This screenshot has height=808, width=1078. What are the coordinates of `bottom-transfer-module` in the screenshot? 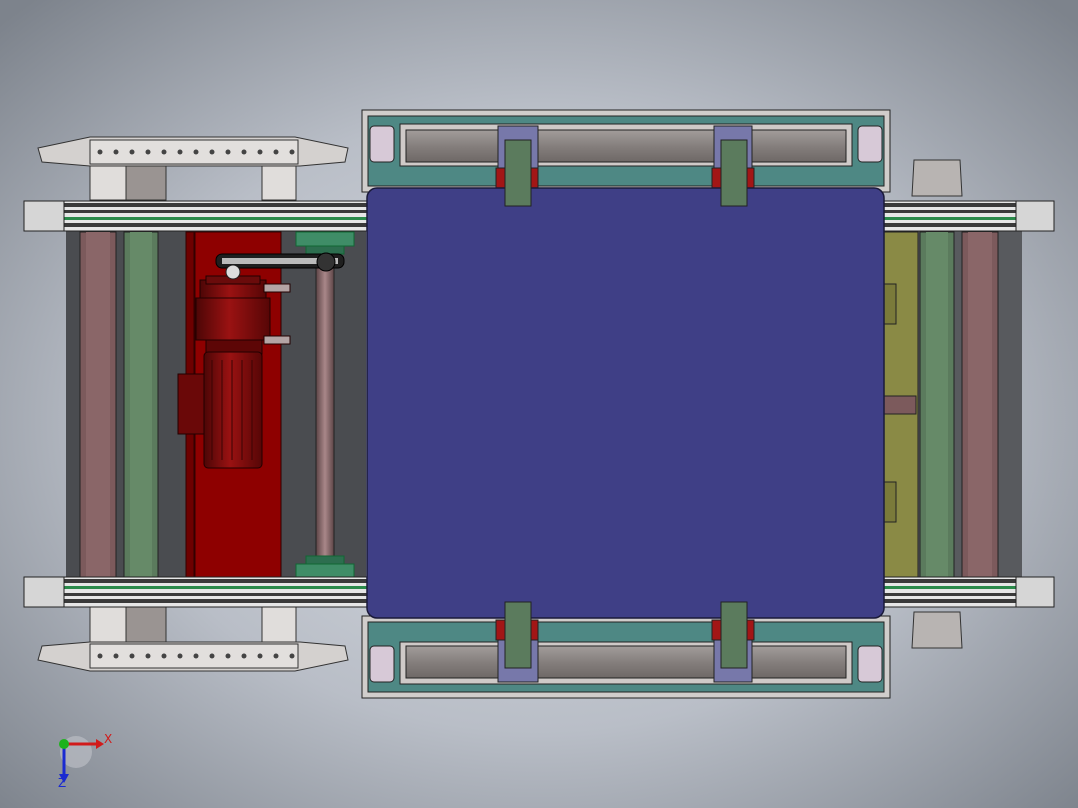 It's located at (626, 657).